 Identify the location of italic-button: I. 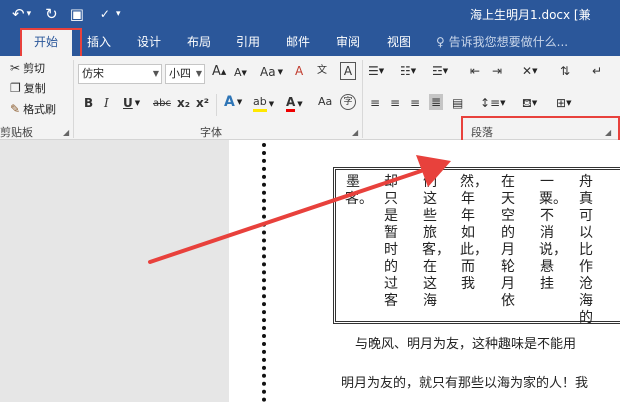
(106, 103).